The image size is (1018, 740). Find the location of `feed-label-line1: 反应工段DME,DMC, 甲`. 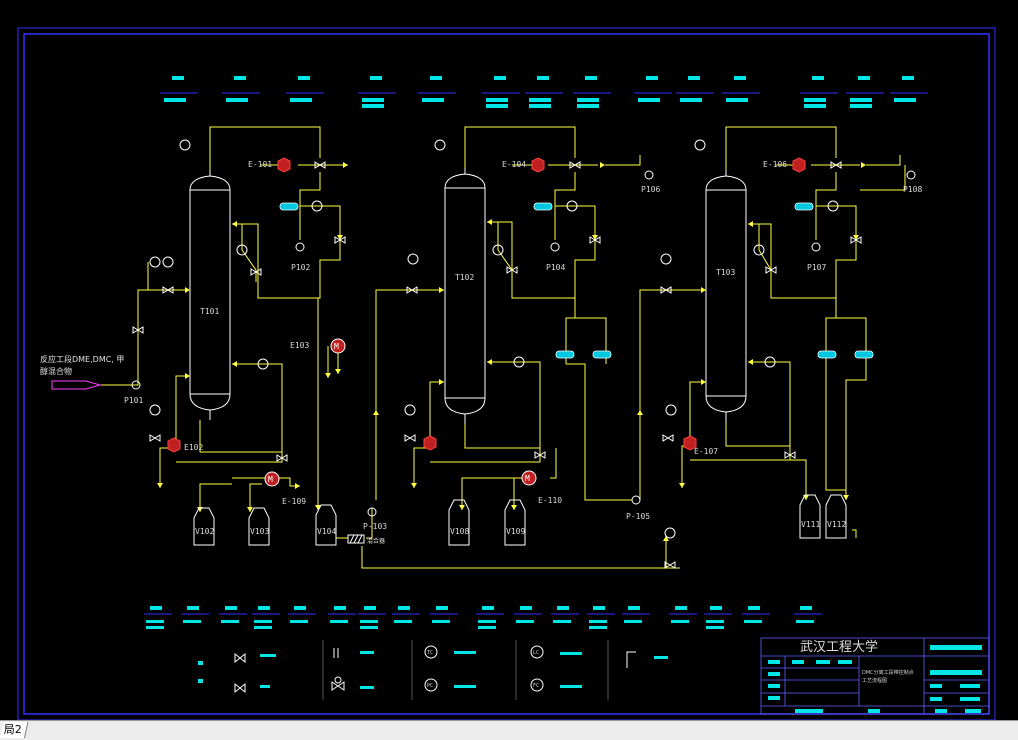

feed-label-line1: 反应工段DME,DMC, 甲 is located at coordinates (82, 359).